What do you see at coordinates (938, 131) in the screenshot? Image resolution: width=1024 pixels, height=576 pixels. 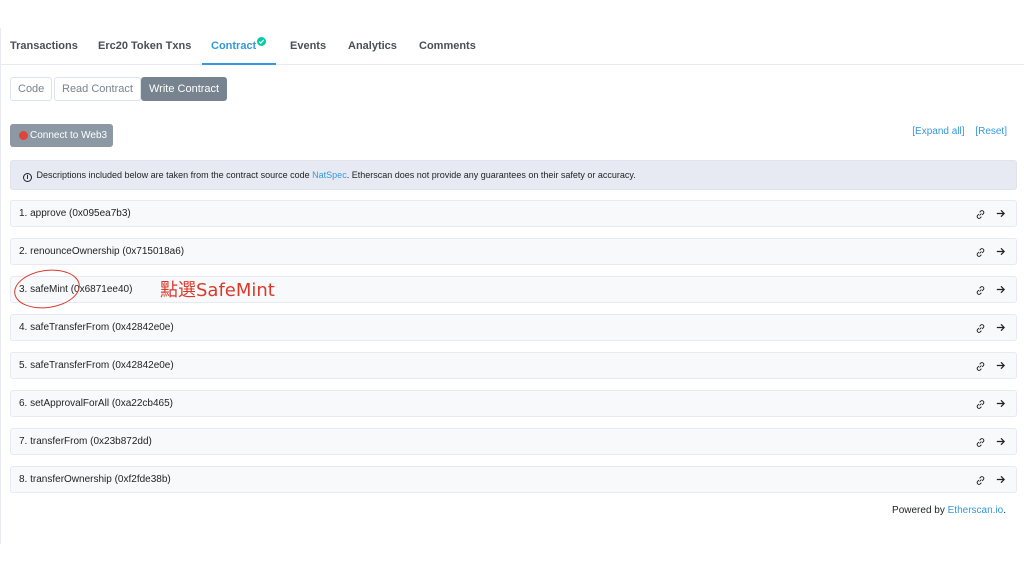 I see `expand-all-link: [Expand all]` at bounding box center [938, 131].